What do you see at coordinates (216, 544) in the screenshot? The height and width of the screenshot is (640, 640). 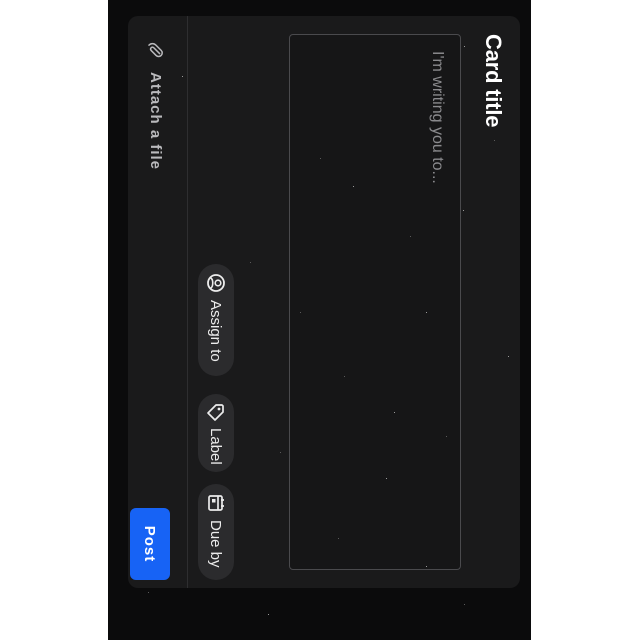 I see `due-by-label: Due by` at bounding box center [216, 544].